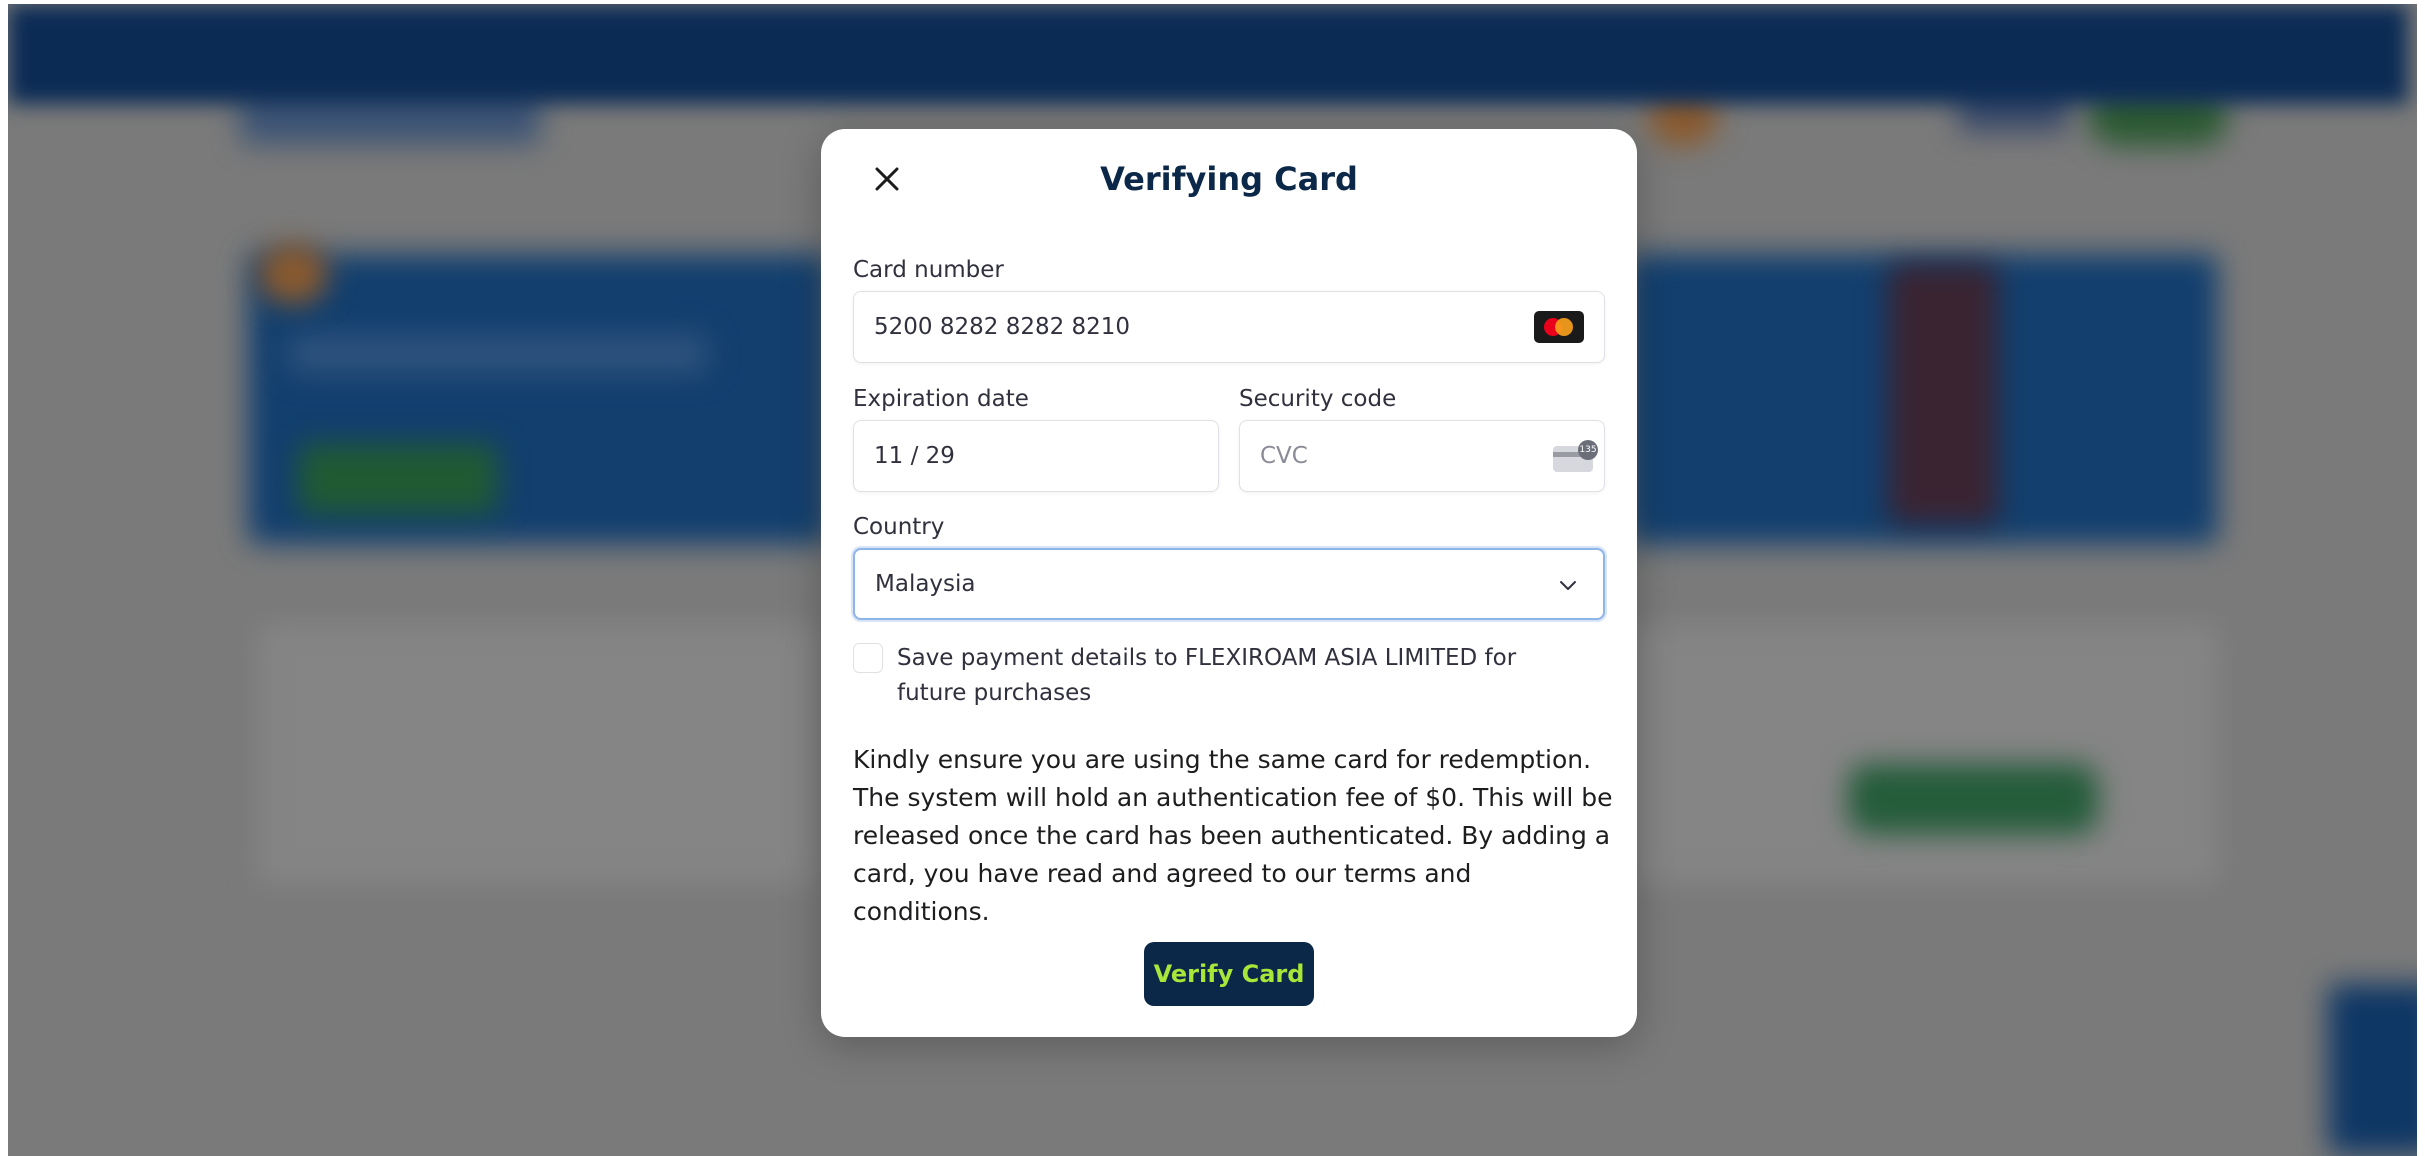  Describe the element at coordinates (925, 584) in the screenshot. I see `country-selected-value: Malaysia` at that location.